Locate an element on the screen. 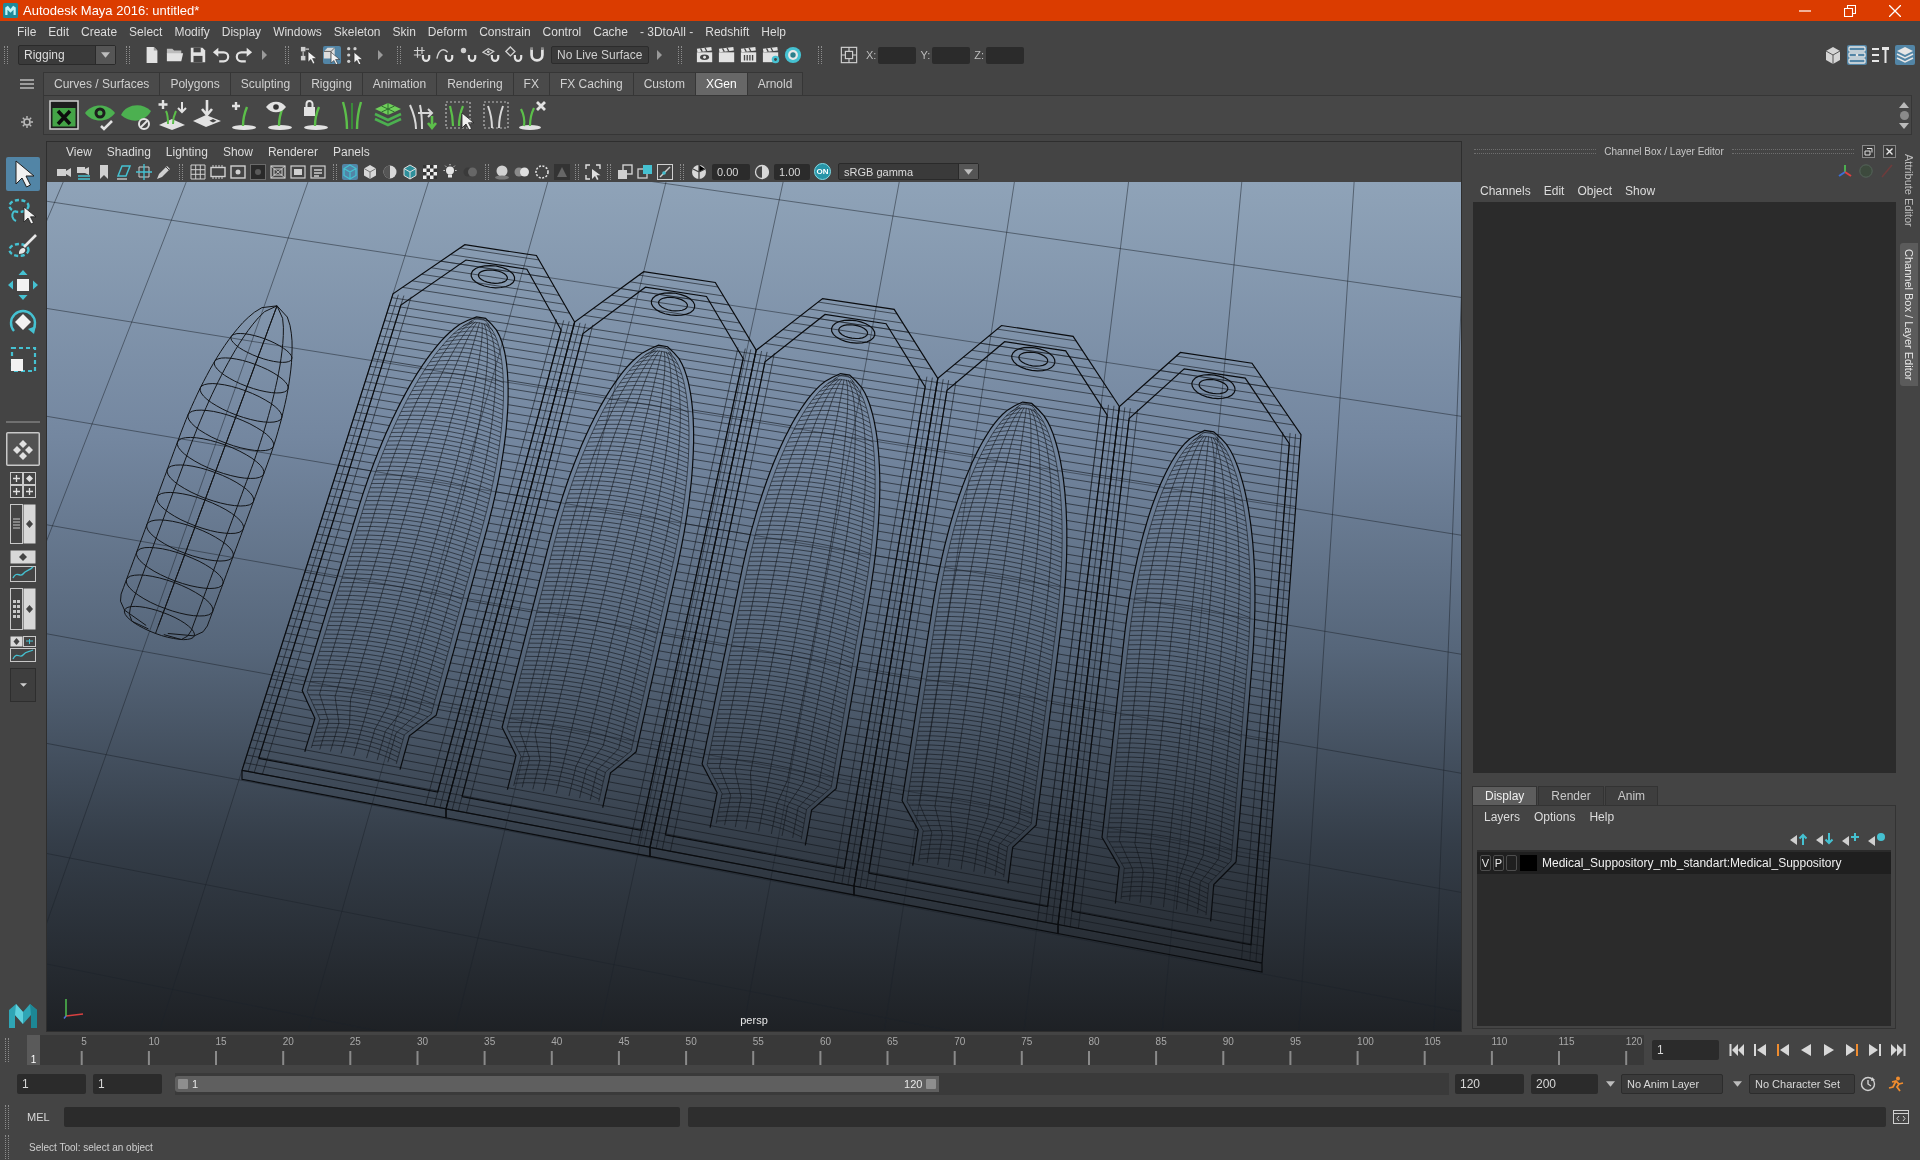 The height and width of the screenshot is (1160, 1920). layer-editor-tab: Display is located at coordinates (1505, 795).